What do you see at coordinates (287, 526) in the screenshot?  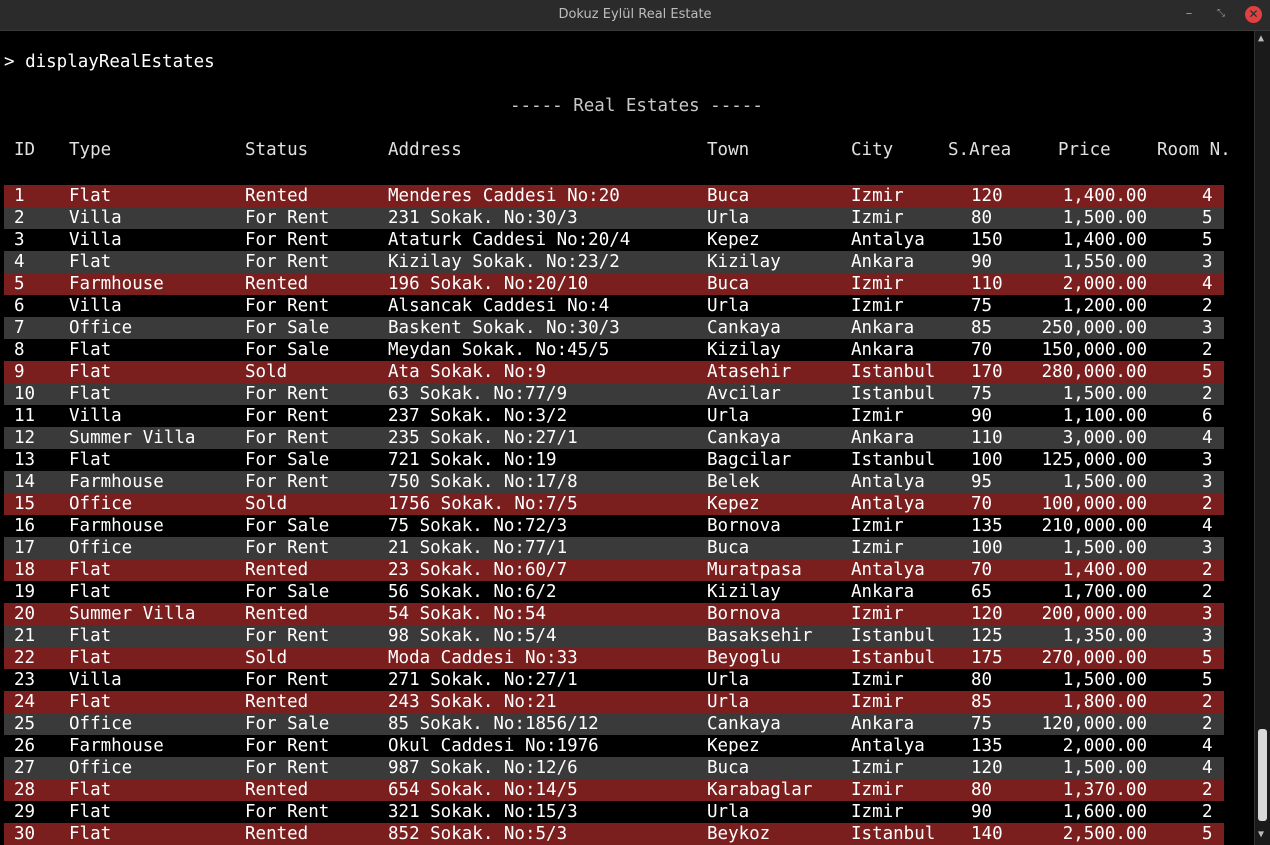 I see `cell-status: For Sale` at bounding box center [287, 526].